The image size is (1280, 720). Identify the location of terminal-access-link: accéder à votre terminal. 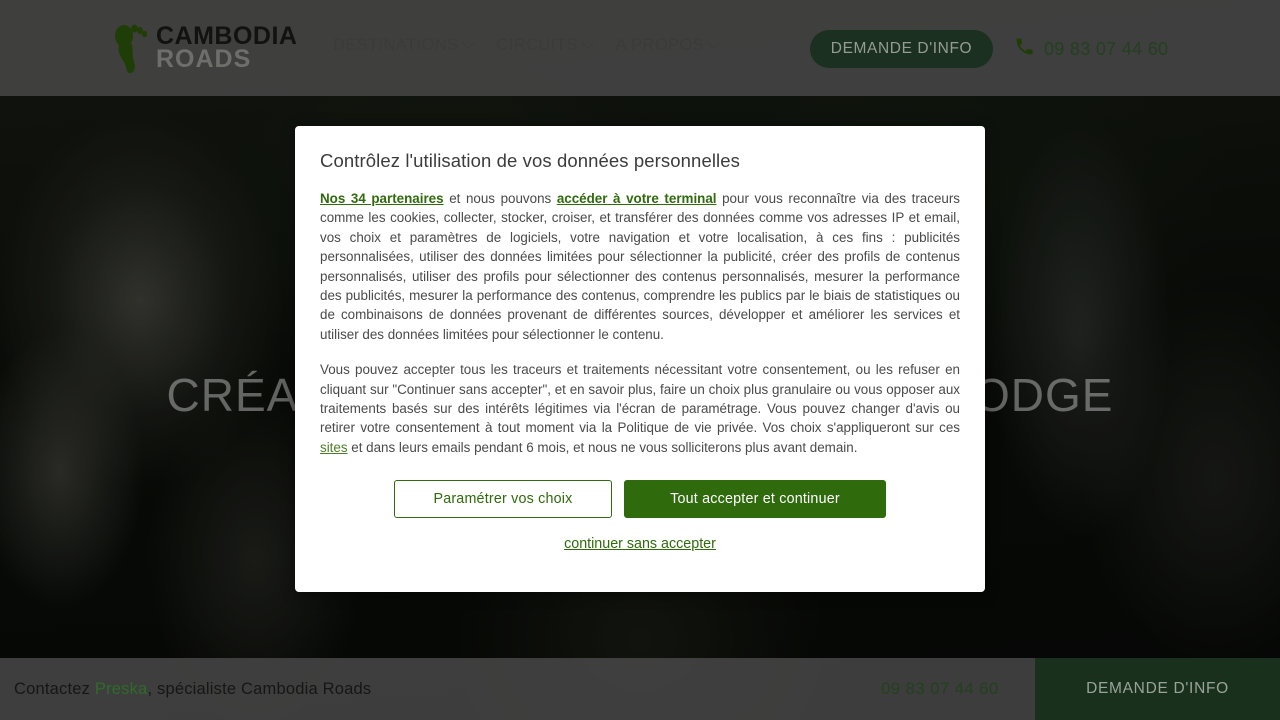
(637, 198).